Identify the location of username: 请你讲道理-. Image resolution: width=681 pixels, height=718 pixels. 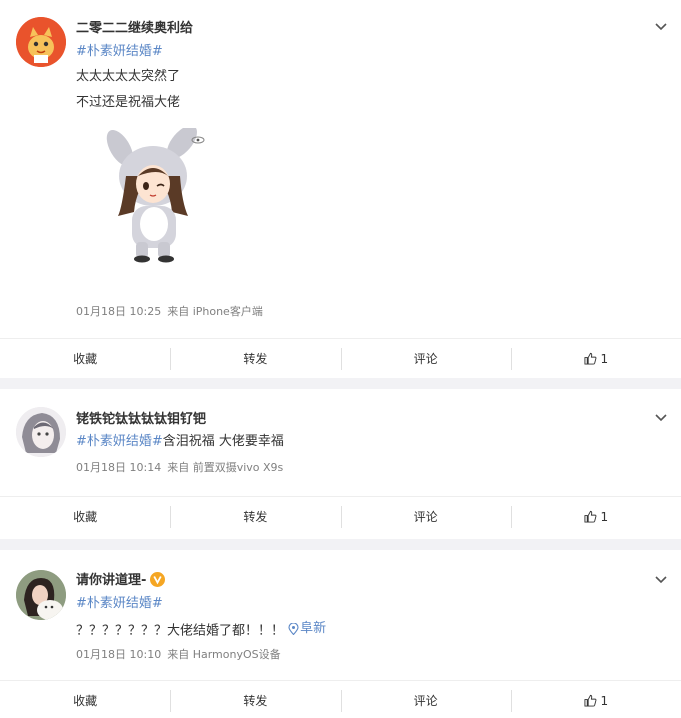
(111, 578).